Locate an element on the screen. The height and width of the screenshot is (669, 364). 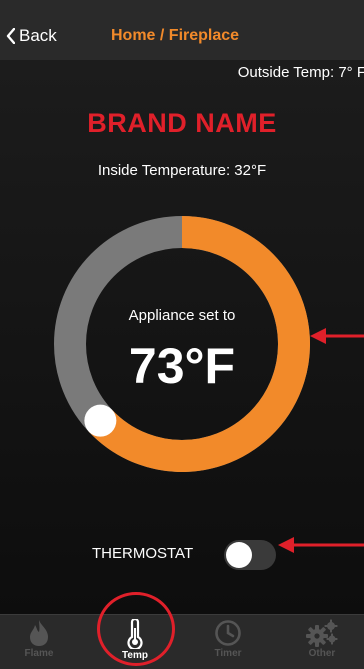
tab-label: Temp is located at coordinates (135, 655).